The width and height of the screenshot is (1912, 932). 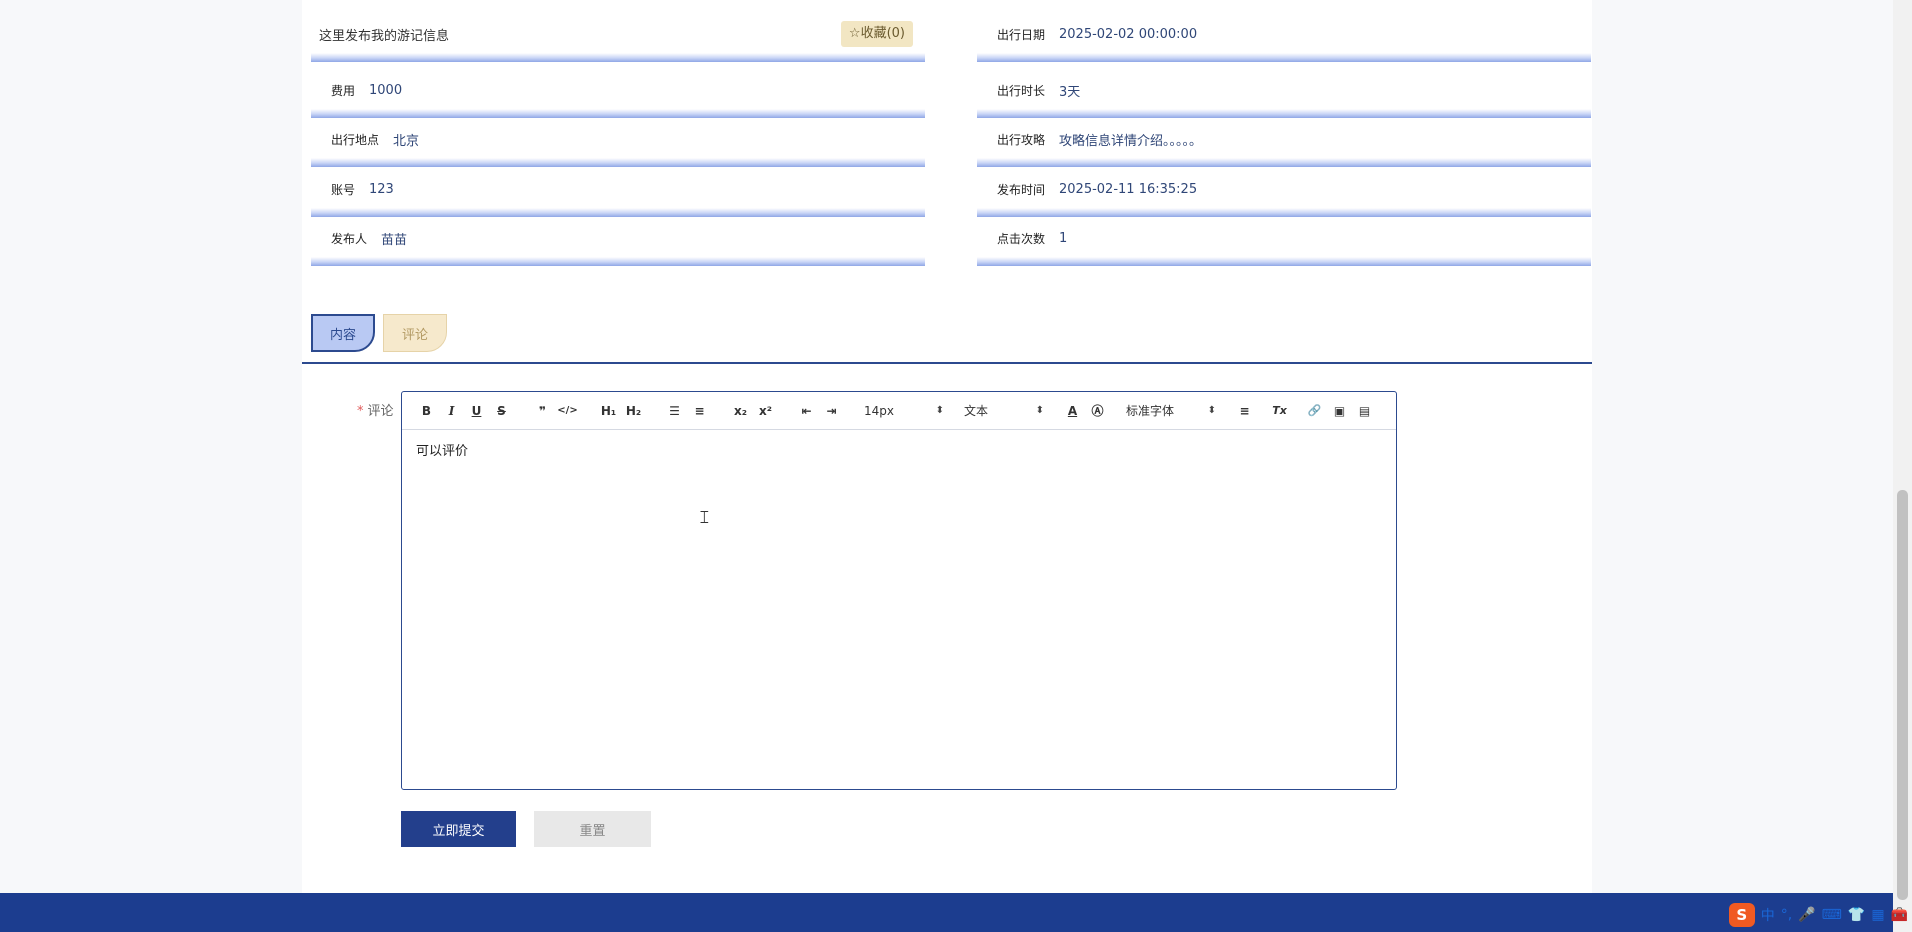 I want to click on clicks-label: 点击次数, so click(x=1021, y=238).